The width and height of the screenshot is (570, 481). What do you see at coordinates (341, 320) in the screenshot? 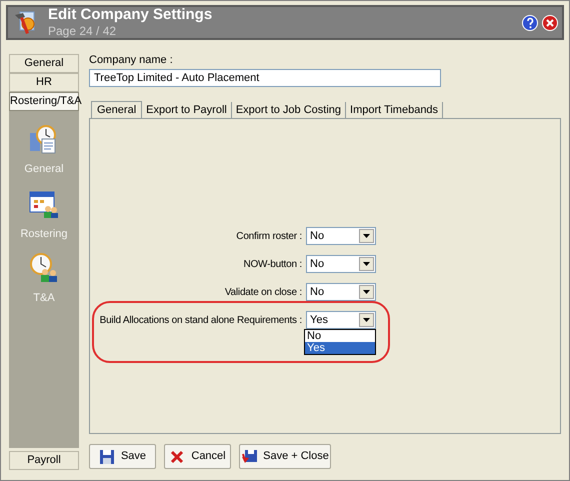
I see `dropdown: Yes` at bounding box center [341, 320].